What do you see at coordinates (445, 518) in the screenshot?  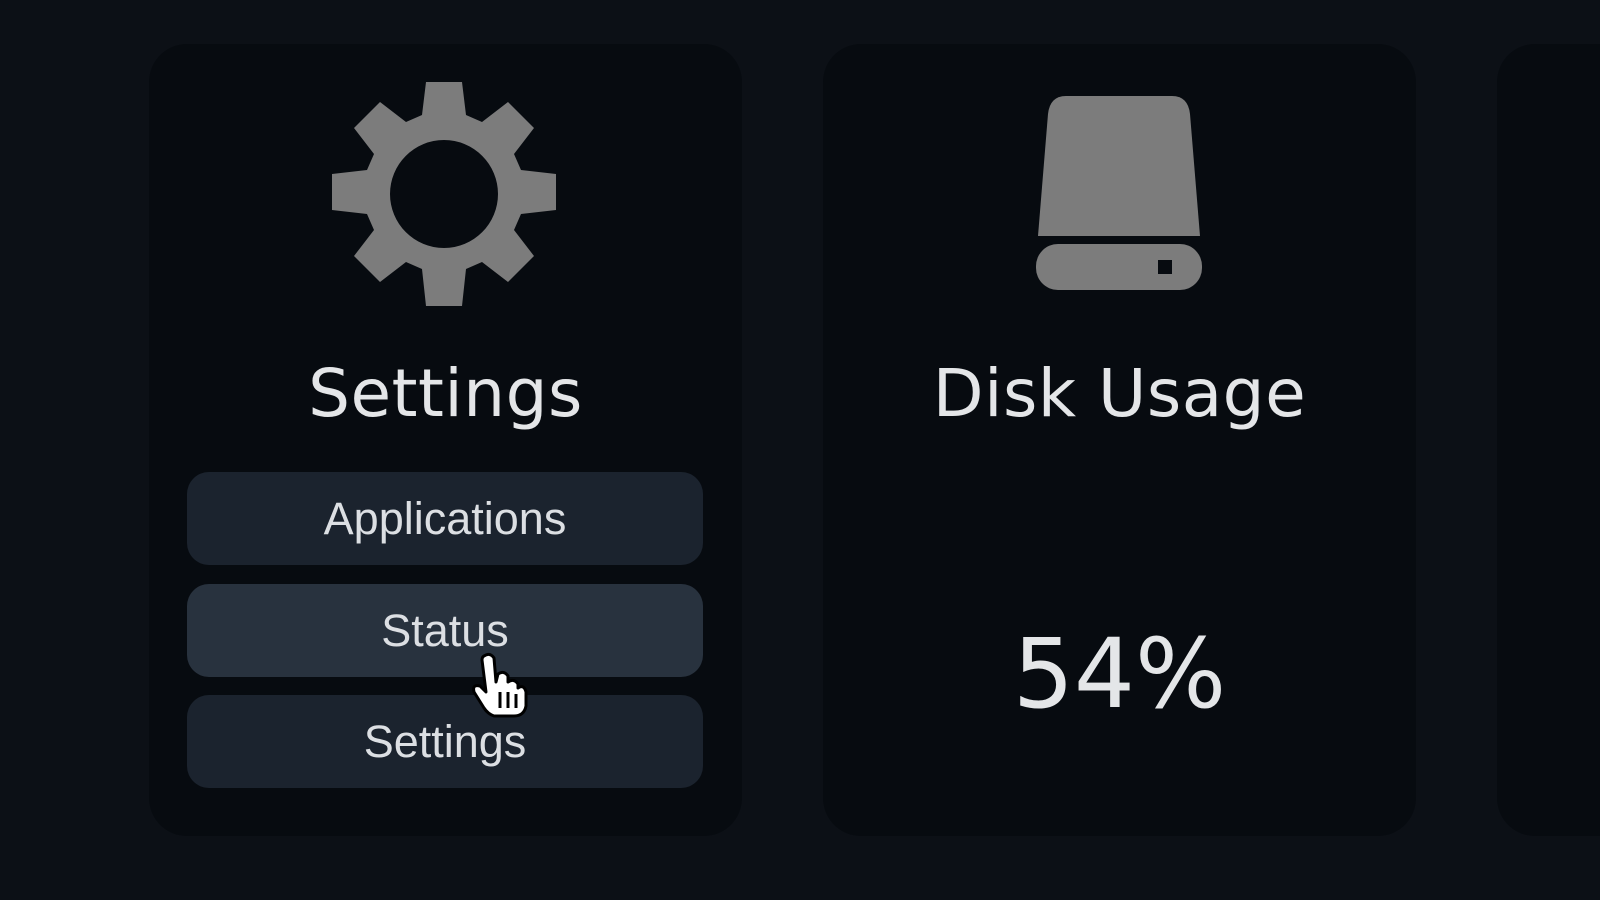 I see `applications-button: Applications` at bounding box center [445, 518].